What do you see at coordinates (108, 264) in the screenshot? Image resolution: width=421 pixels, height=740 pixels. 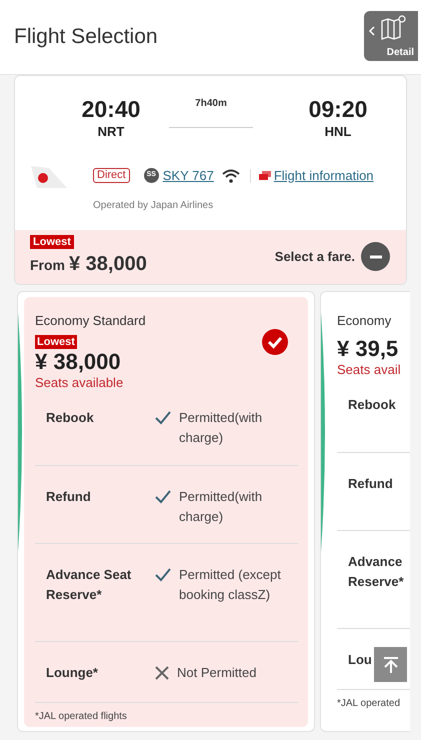 I see `from-price: ¥ 38,000` at bounding box center [108, 264].